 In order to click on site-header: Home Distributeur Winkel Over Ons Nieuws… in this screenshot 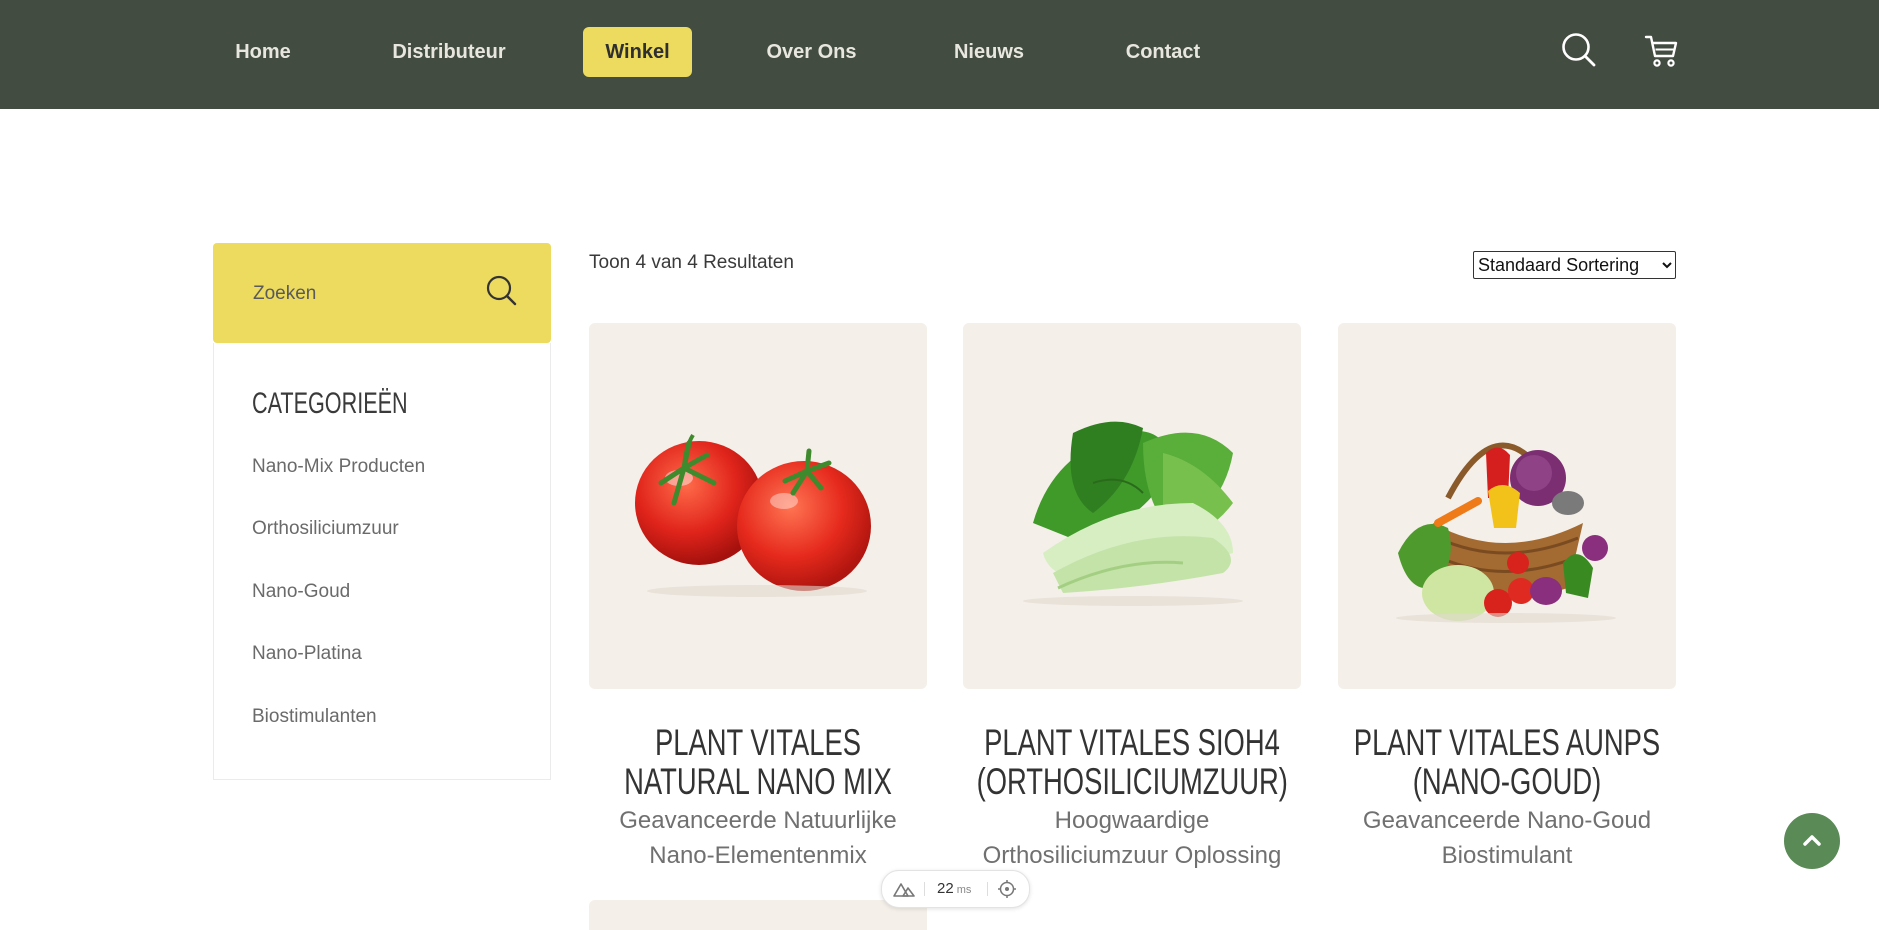, I will do `click(939, 54)`.